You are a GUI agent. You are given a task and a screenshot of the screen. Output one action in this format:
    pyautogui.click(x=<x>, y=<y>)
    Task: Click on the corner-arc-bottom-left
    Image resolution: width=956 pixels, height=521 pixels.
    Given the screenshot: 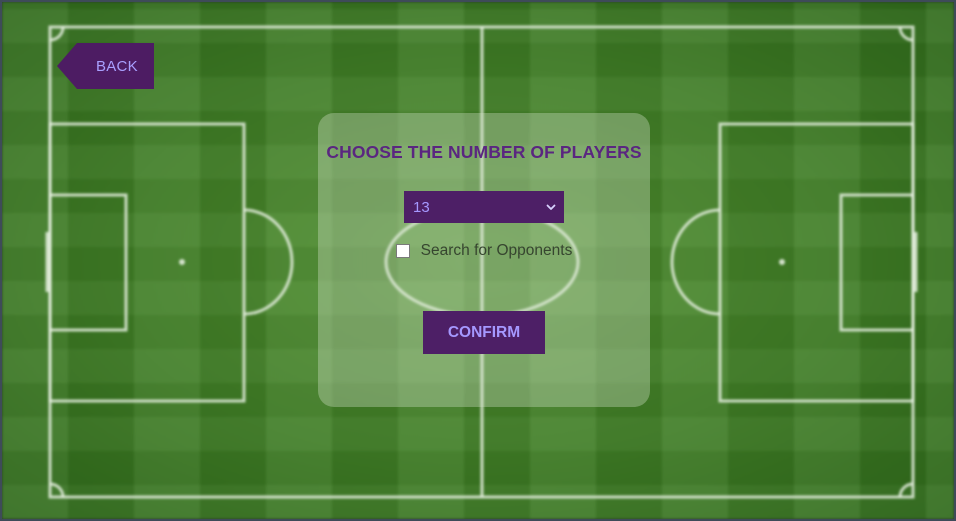 What is the action you would take?
    pyautogui.click(x=57, y=490)
    